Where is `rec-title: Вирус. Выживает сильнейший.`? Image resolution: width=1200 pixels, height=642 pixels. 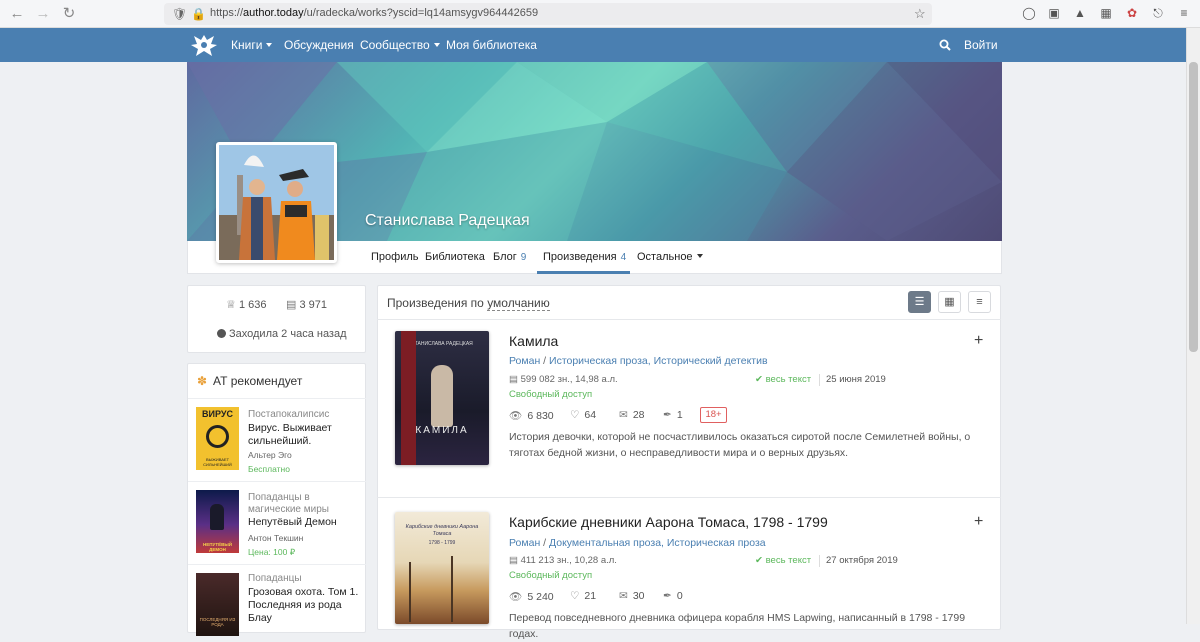 rec-title: Вирус. Выживает сильнейший. is located at coordinates (306, 435).